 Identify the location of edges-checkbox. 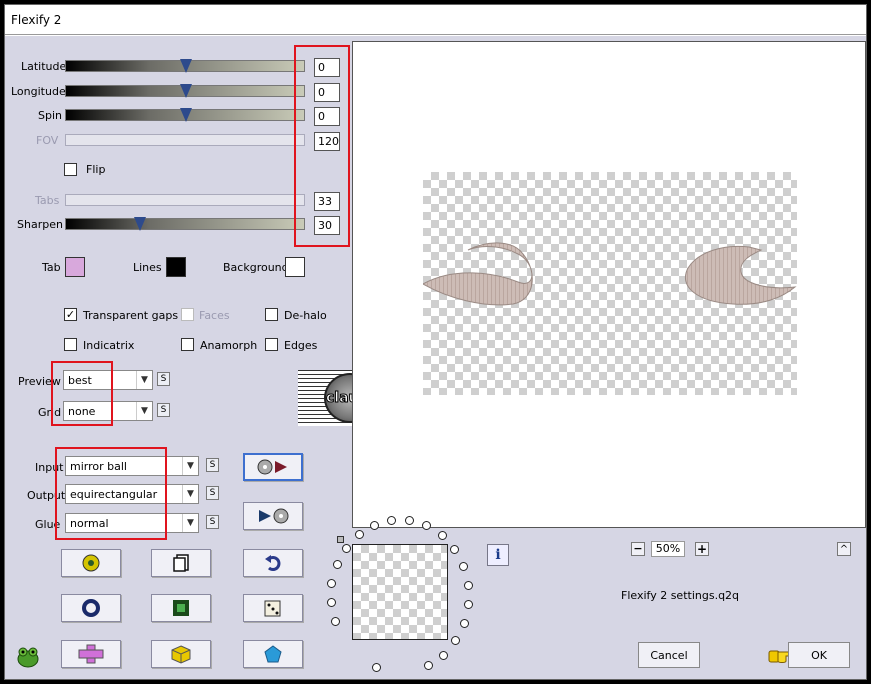
(271, 344).